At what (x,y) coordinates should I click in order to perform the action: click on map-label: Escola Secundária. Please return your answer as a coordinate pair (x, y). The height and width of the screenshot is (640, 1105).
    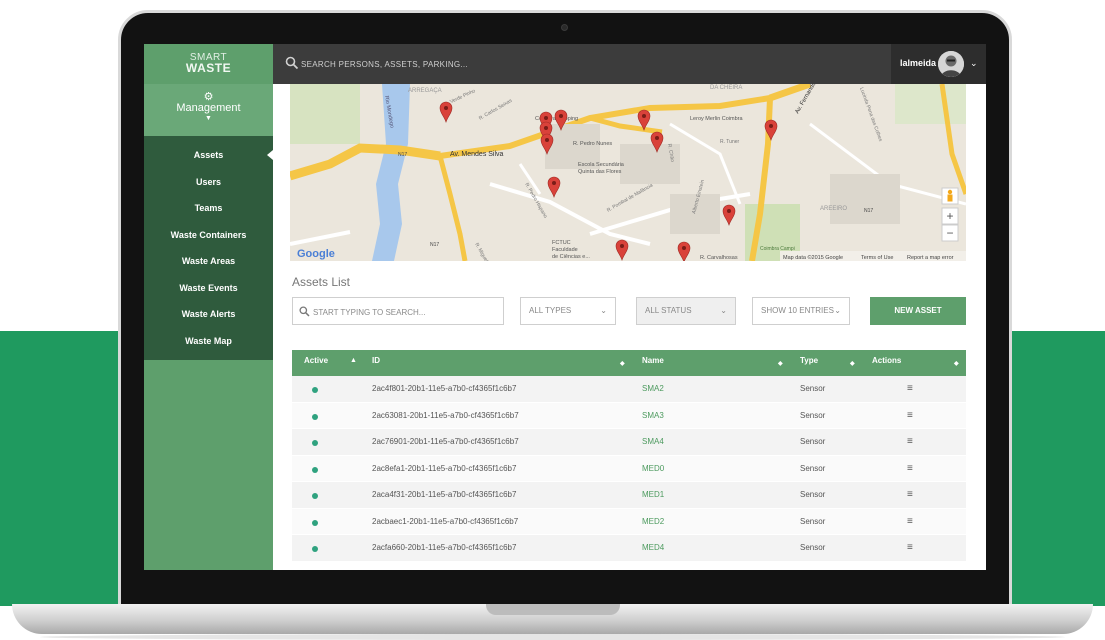
    Looking at the image, I should click on (601, 165).